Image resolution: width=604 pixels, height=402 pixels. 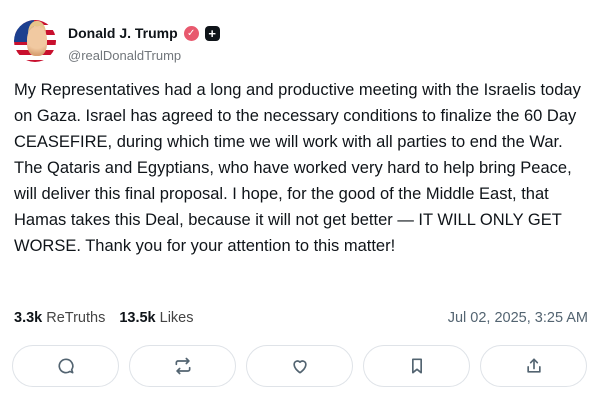 What do you see at coordinates (518, 318) in the screenshot?
I see `post-timestamp: Jul 02, 2025, 3:25 AM` at bounding box center [518, 318].